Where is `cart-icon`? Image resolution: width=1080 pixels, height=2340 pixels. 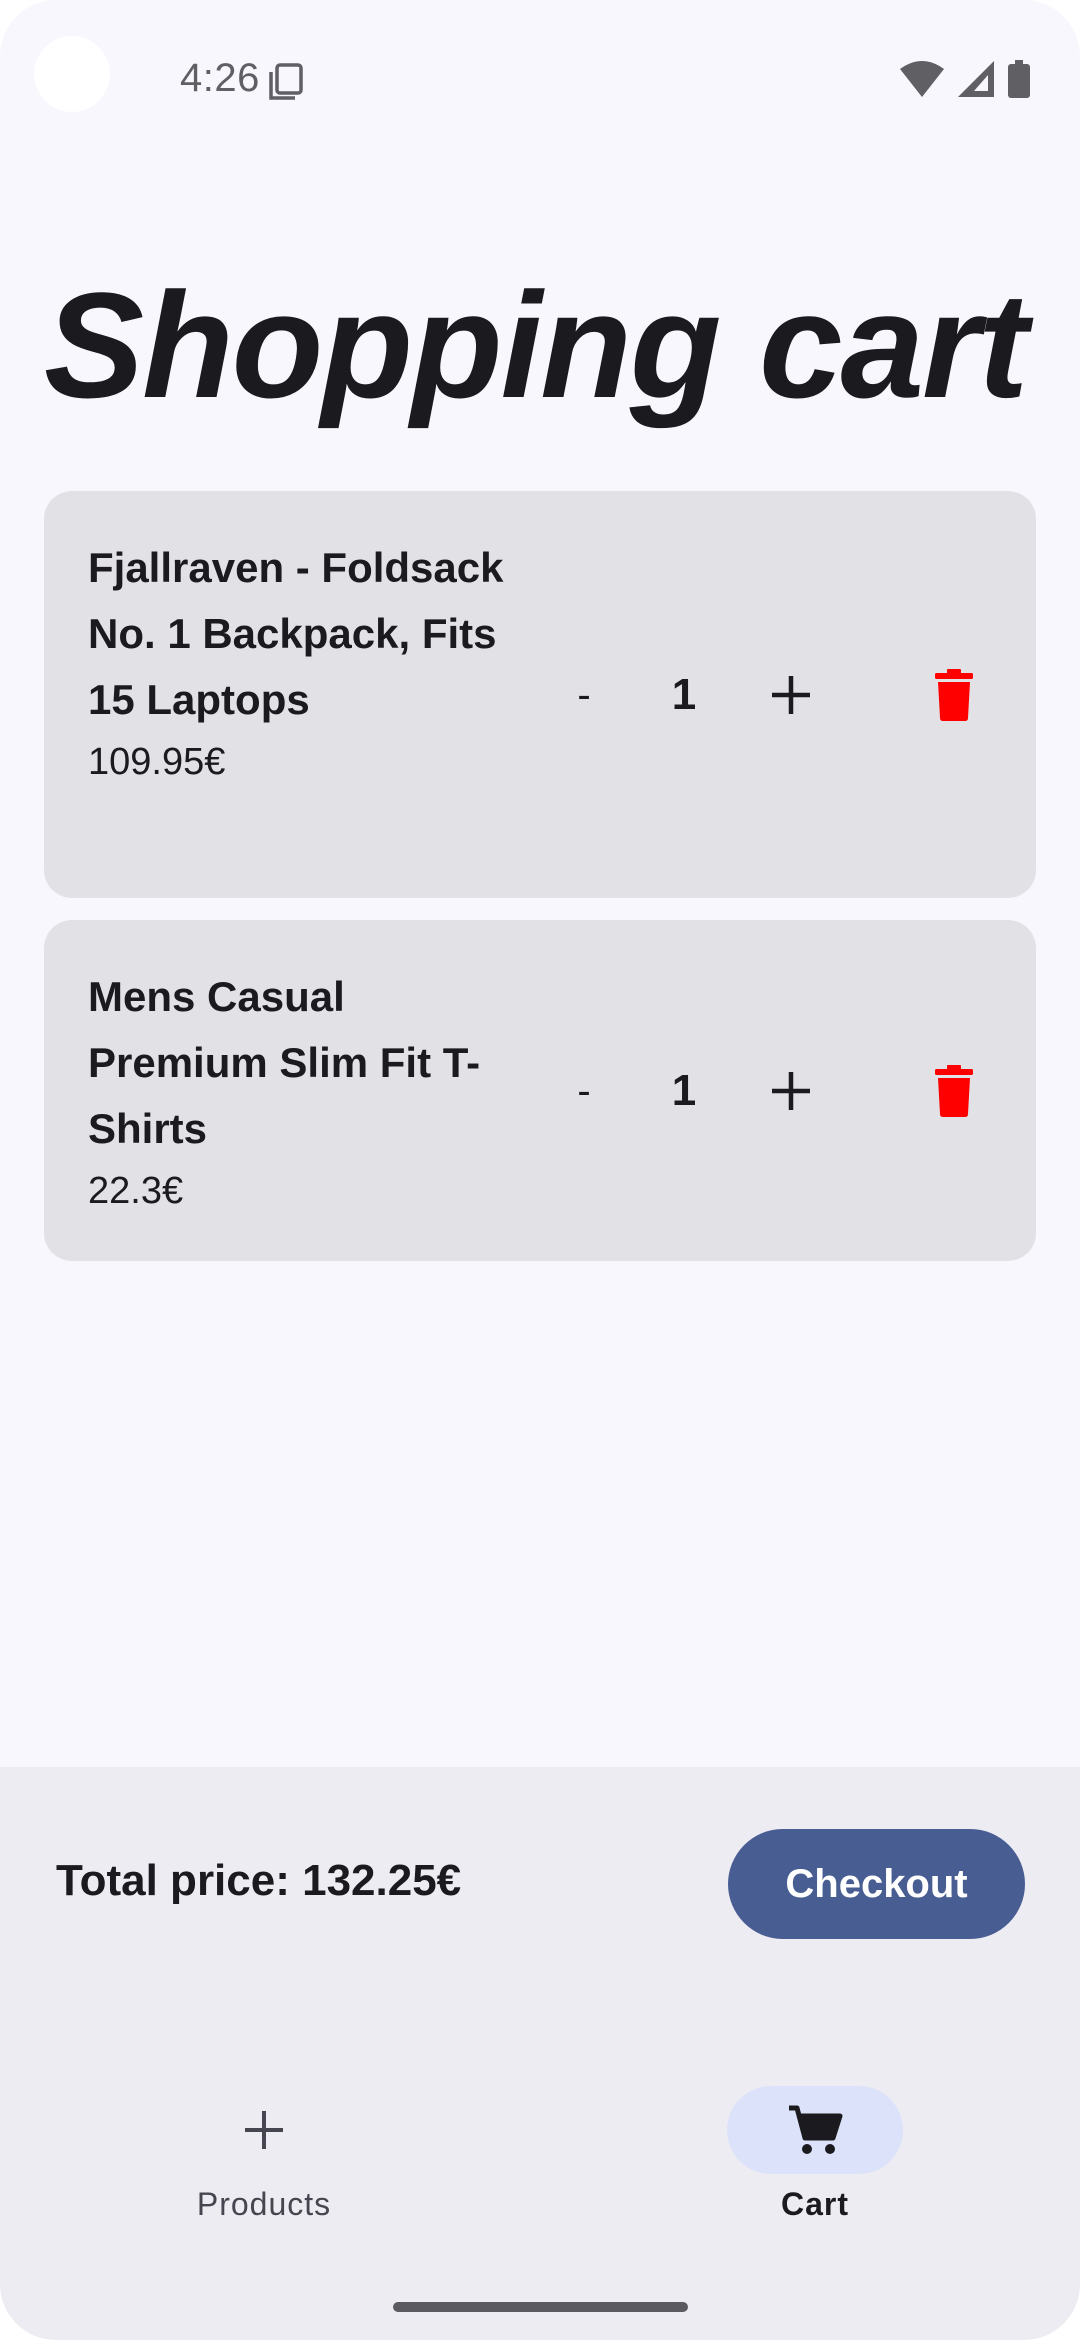
cart-icon is located at coordinates (816, 2129).